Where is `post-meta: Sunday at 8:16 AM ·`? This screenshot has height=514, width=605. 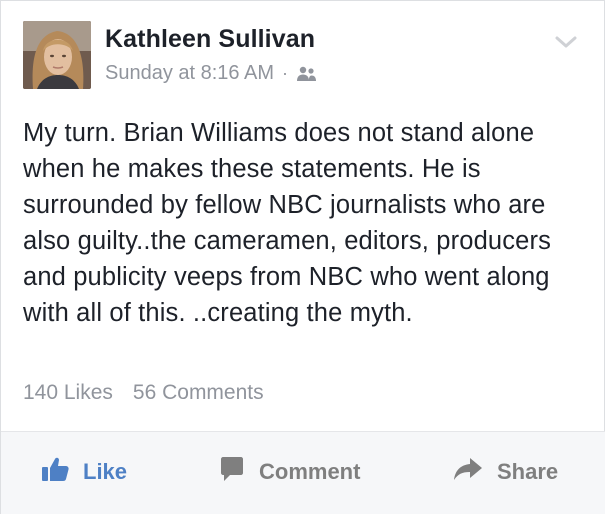
post-meta: Sunday at 8:16 AM · is located at coordinates (211, 73).